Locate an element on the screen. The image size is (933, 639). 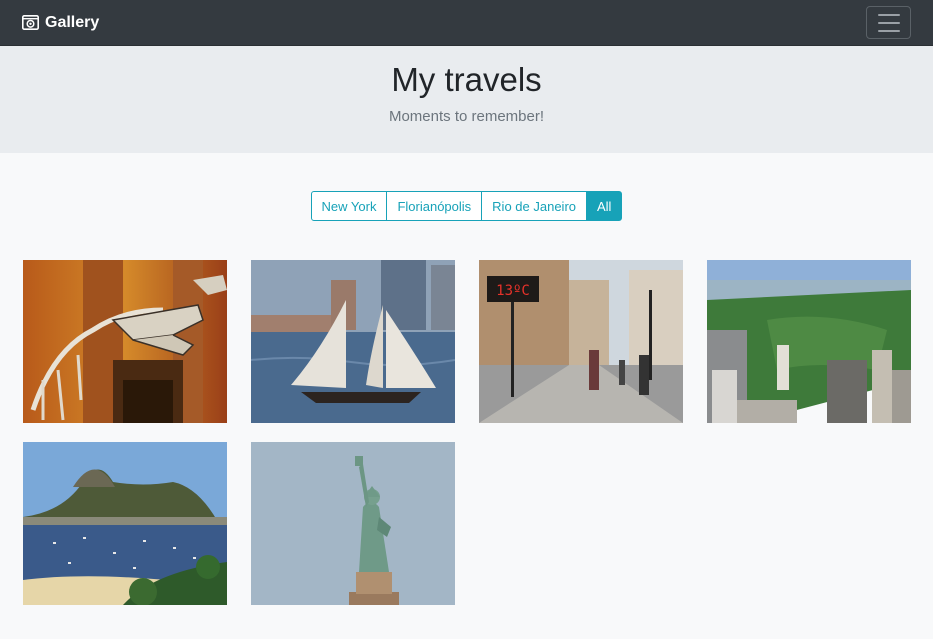
page-subtitle: Moments to remember! is located at coordinates (466, 117).